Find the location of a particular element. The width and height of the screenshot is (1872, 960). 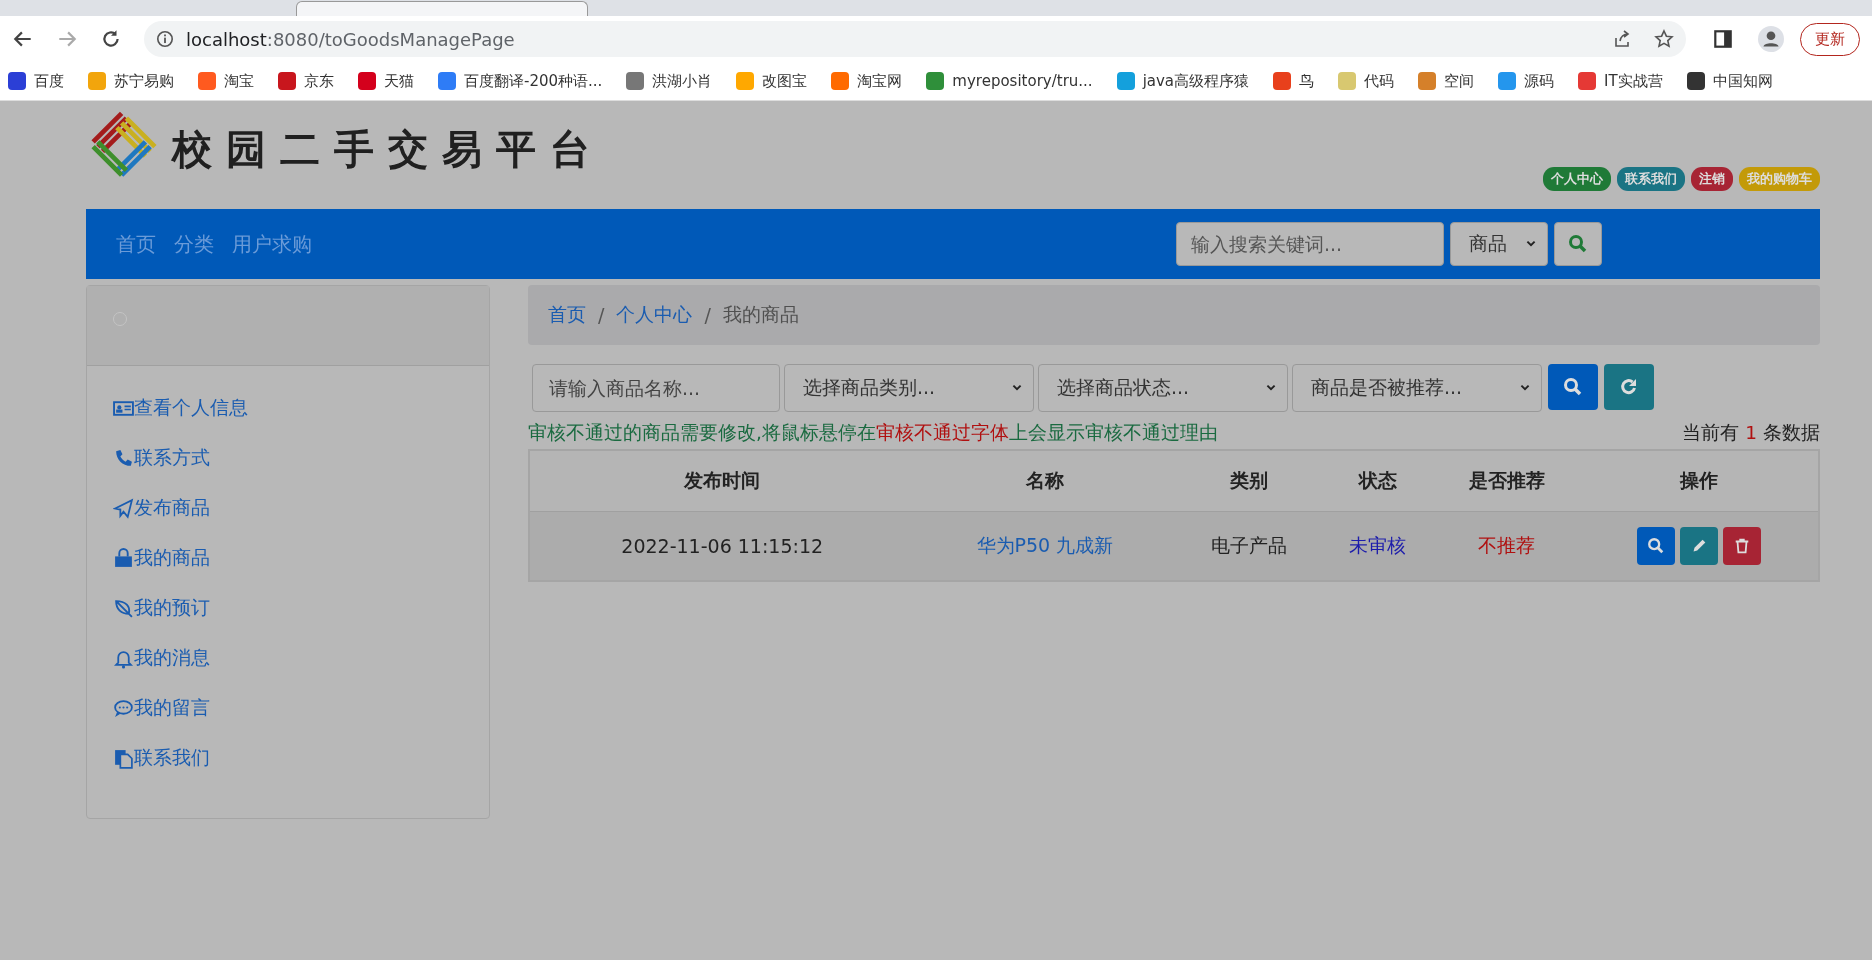

header-link: 个人中心 is located at coordinates (1577, 179).